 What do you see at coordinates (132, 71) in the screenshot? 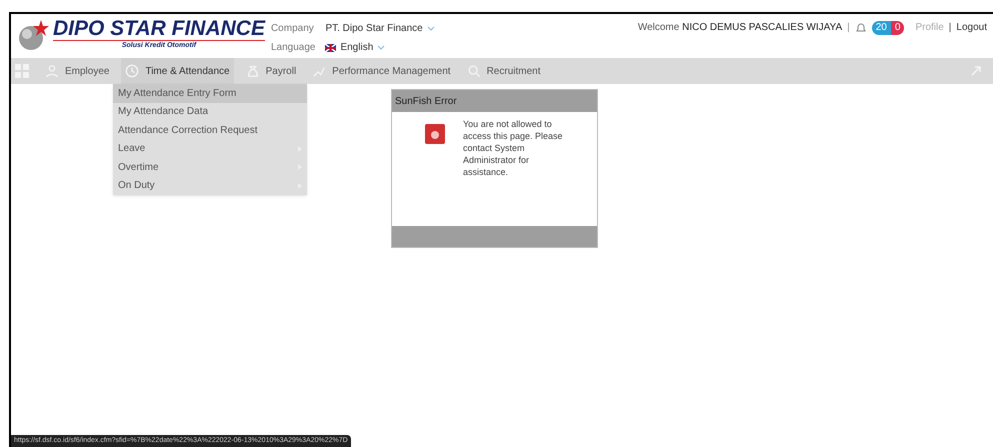
I see `clock-icon` at bounding box center [132, 71].